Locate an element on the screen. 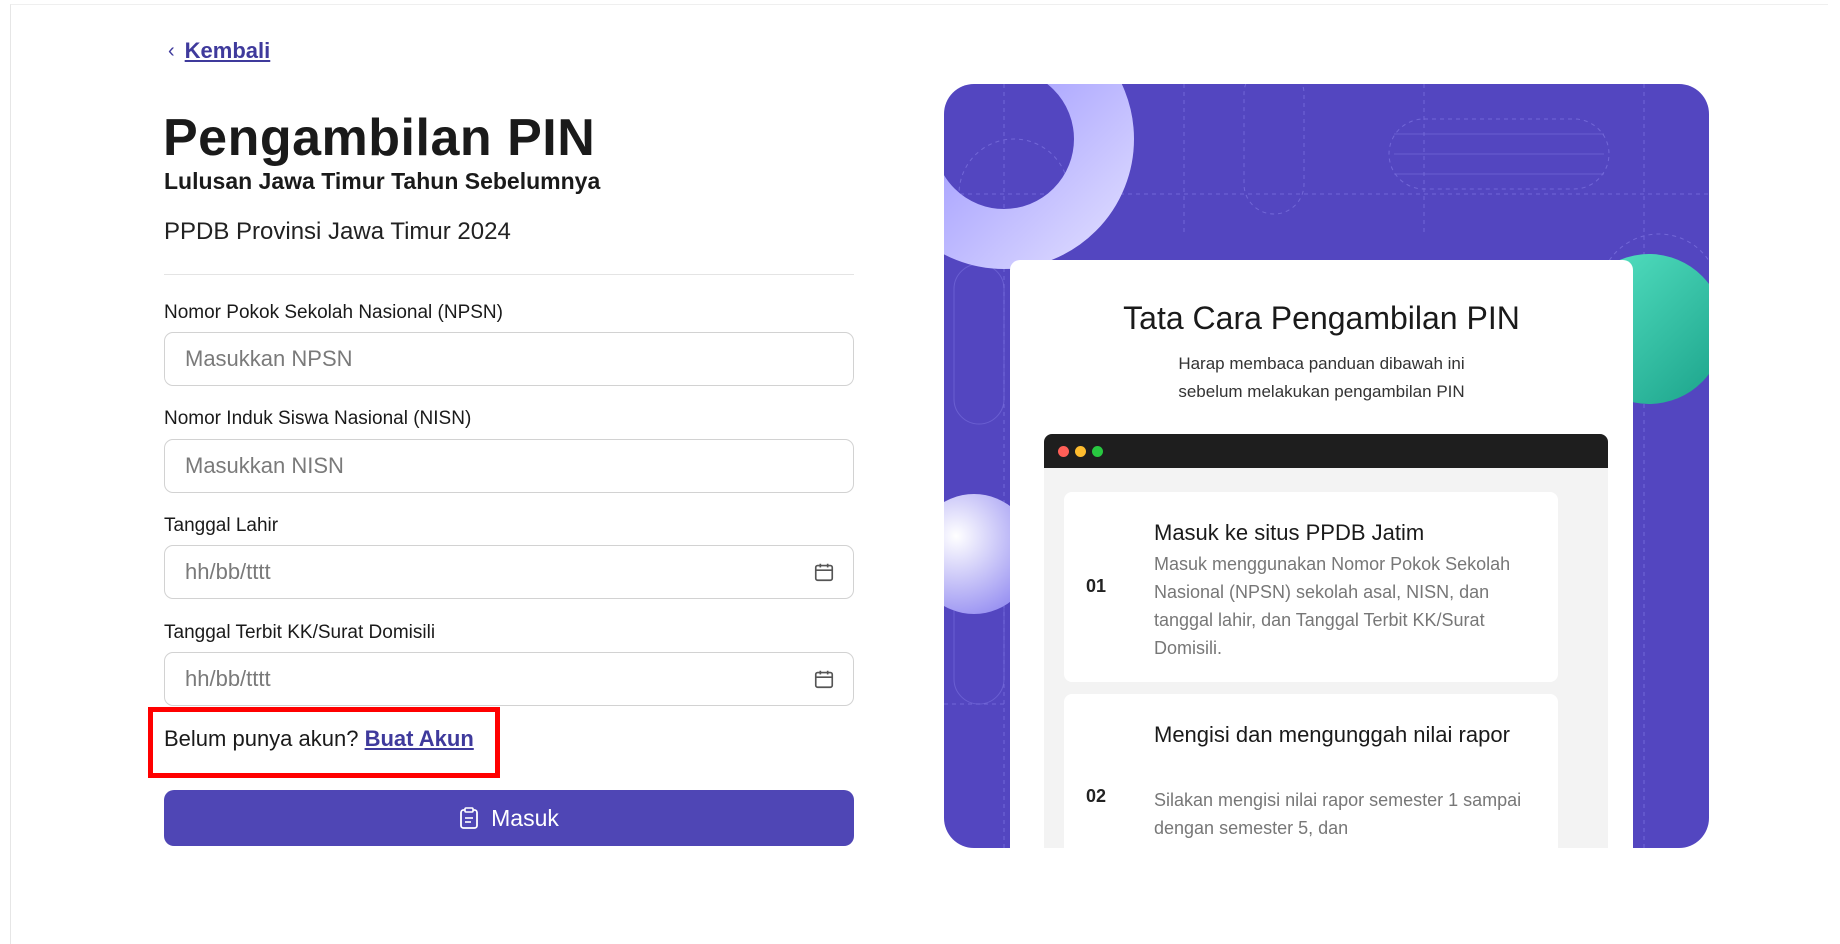 The width and height of the screenshot is (1840, 944). kk-date-input is located at coordinates (498, 679).